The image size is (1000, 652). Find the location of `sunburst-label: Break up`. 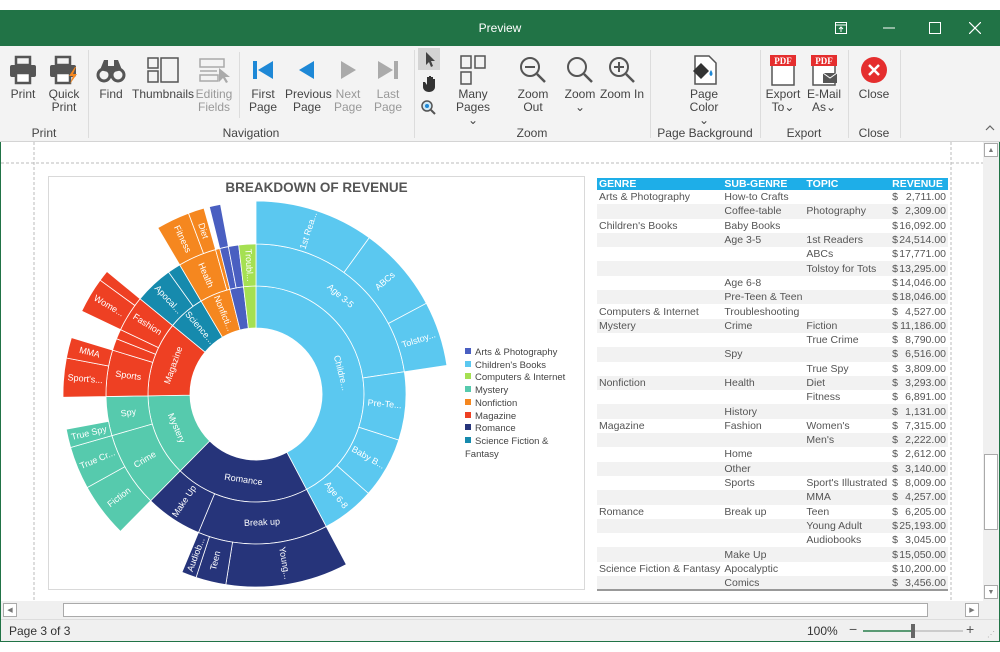

sunburst-label: Break up is located at coordinates (262, 522).